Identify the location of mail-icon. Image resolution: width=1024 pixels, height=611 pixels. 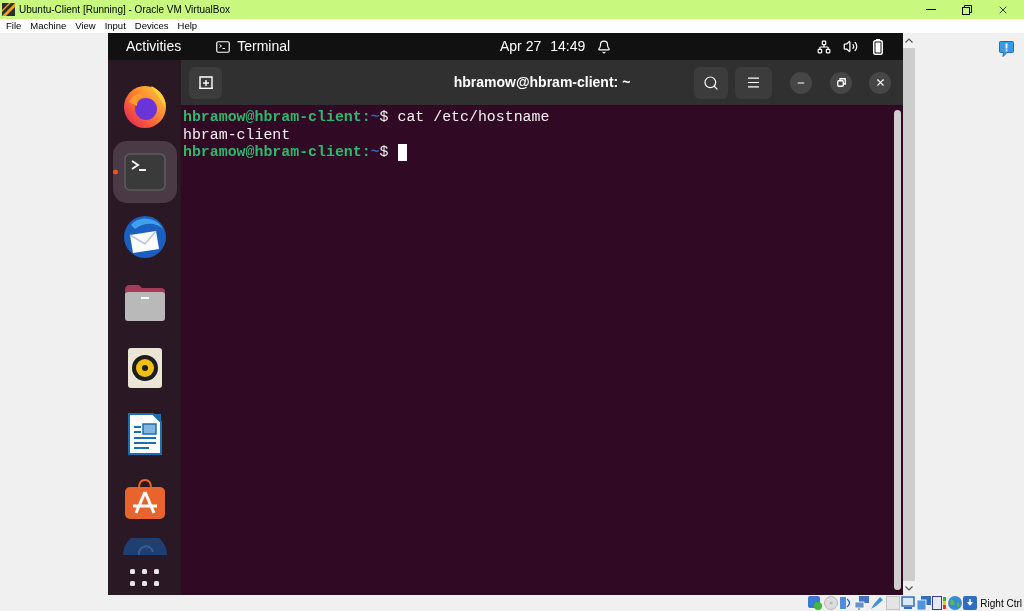
(144, 237).